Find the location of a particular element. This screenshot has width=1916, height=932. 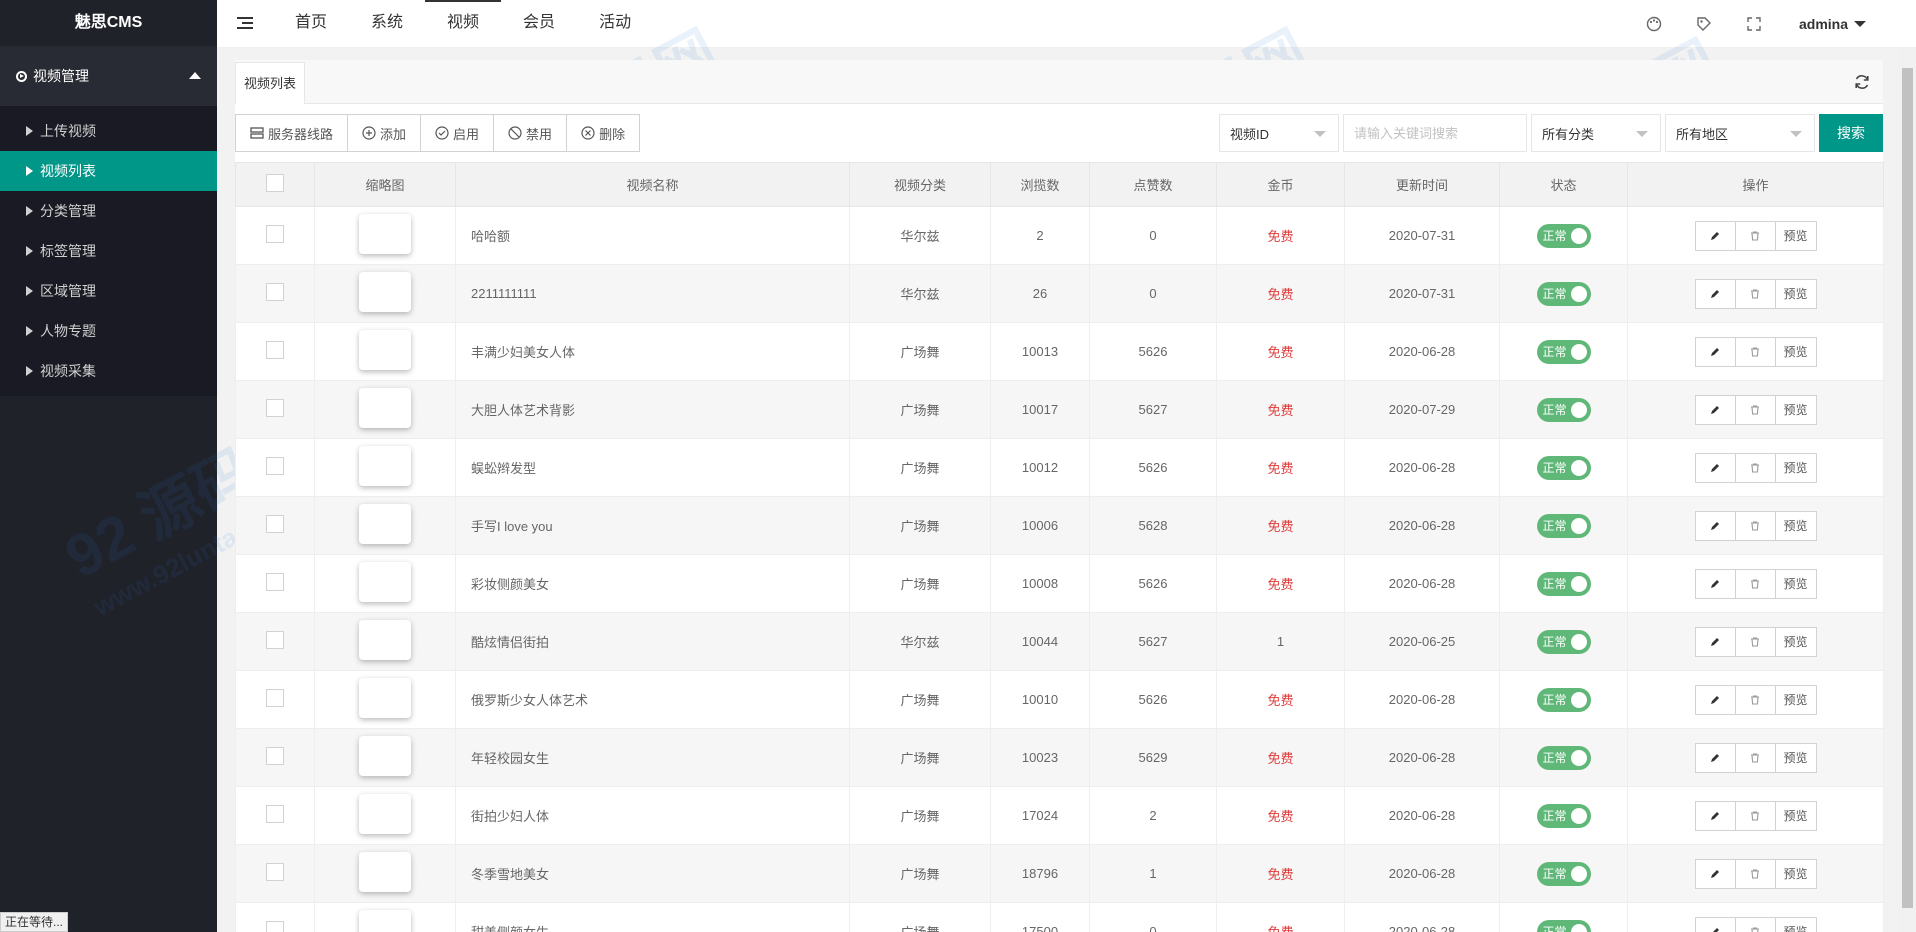

disable-button: 禁用 is located at coordinates (531, 133).